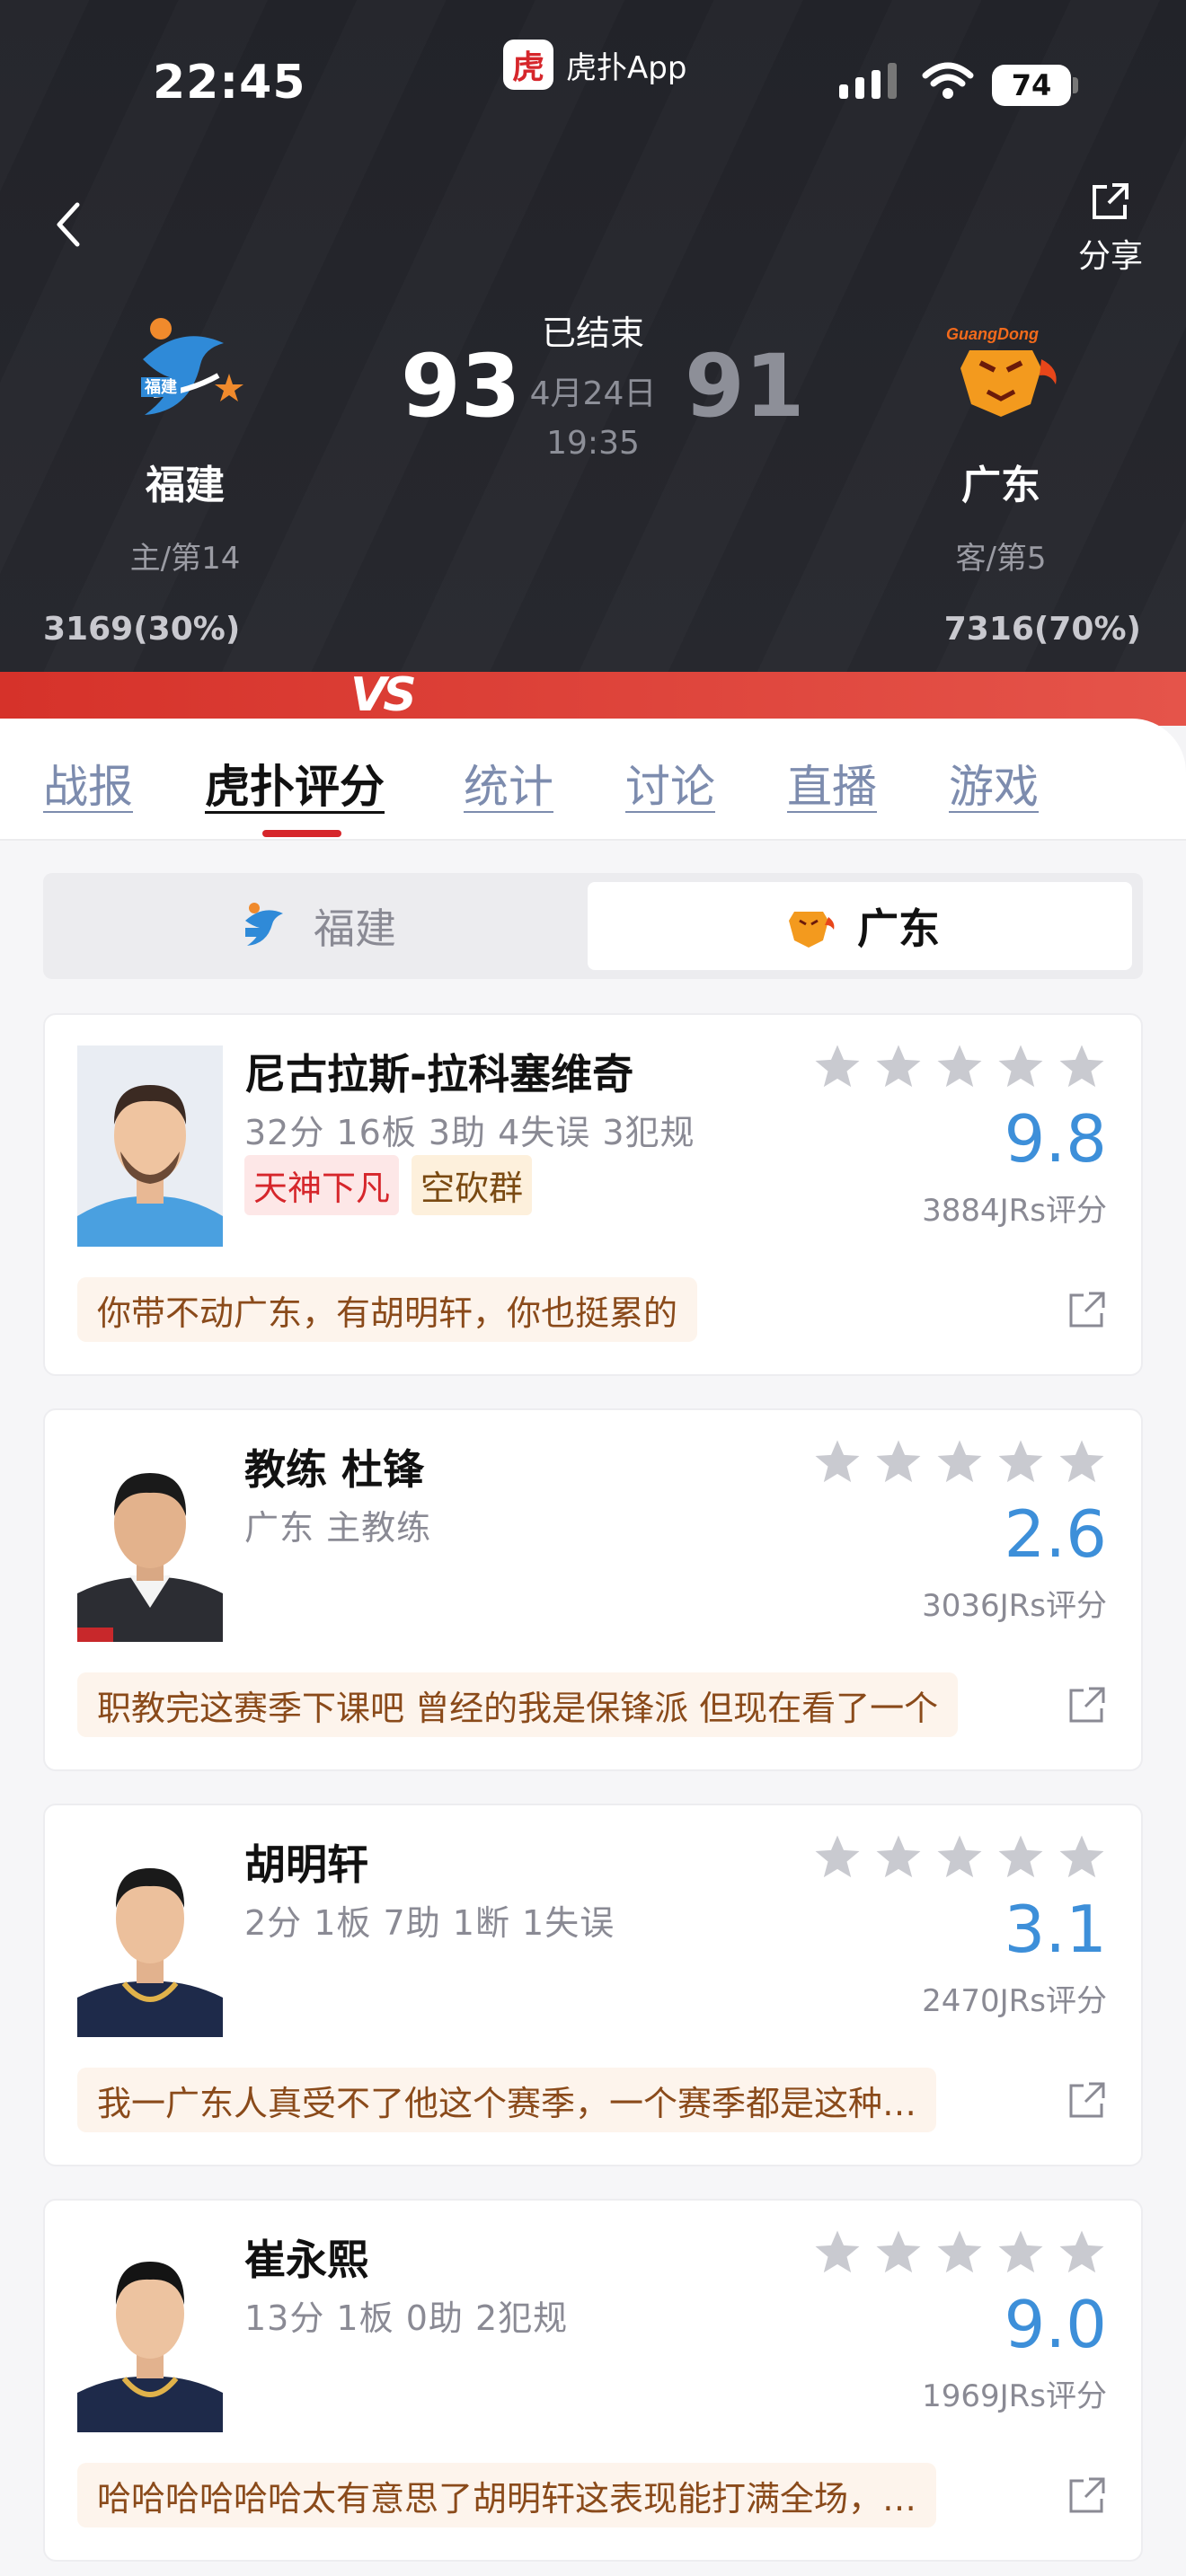 The image size is (1186, 2576). I want to click on home-team-rank: 主/第14, so click(185, 559).